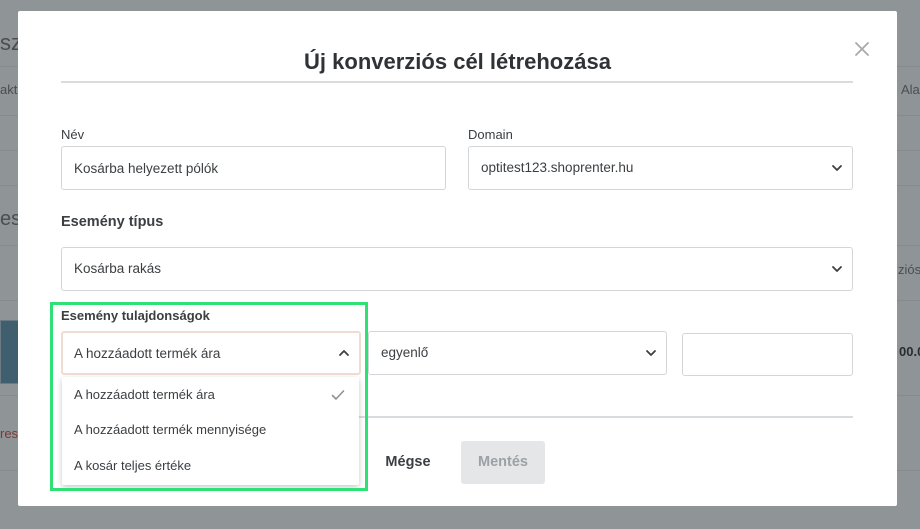  What do you see at coordinates (408, 462) in the screenshot?
I see `cancel-button: Mégse` at bounding box center [408, 462].